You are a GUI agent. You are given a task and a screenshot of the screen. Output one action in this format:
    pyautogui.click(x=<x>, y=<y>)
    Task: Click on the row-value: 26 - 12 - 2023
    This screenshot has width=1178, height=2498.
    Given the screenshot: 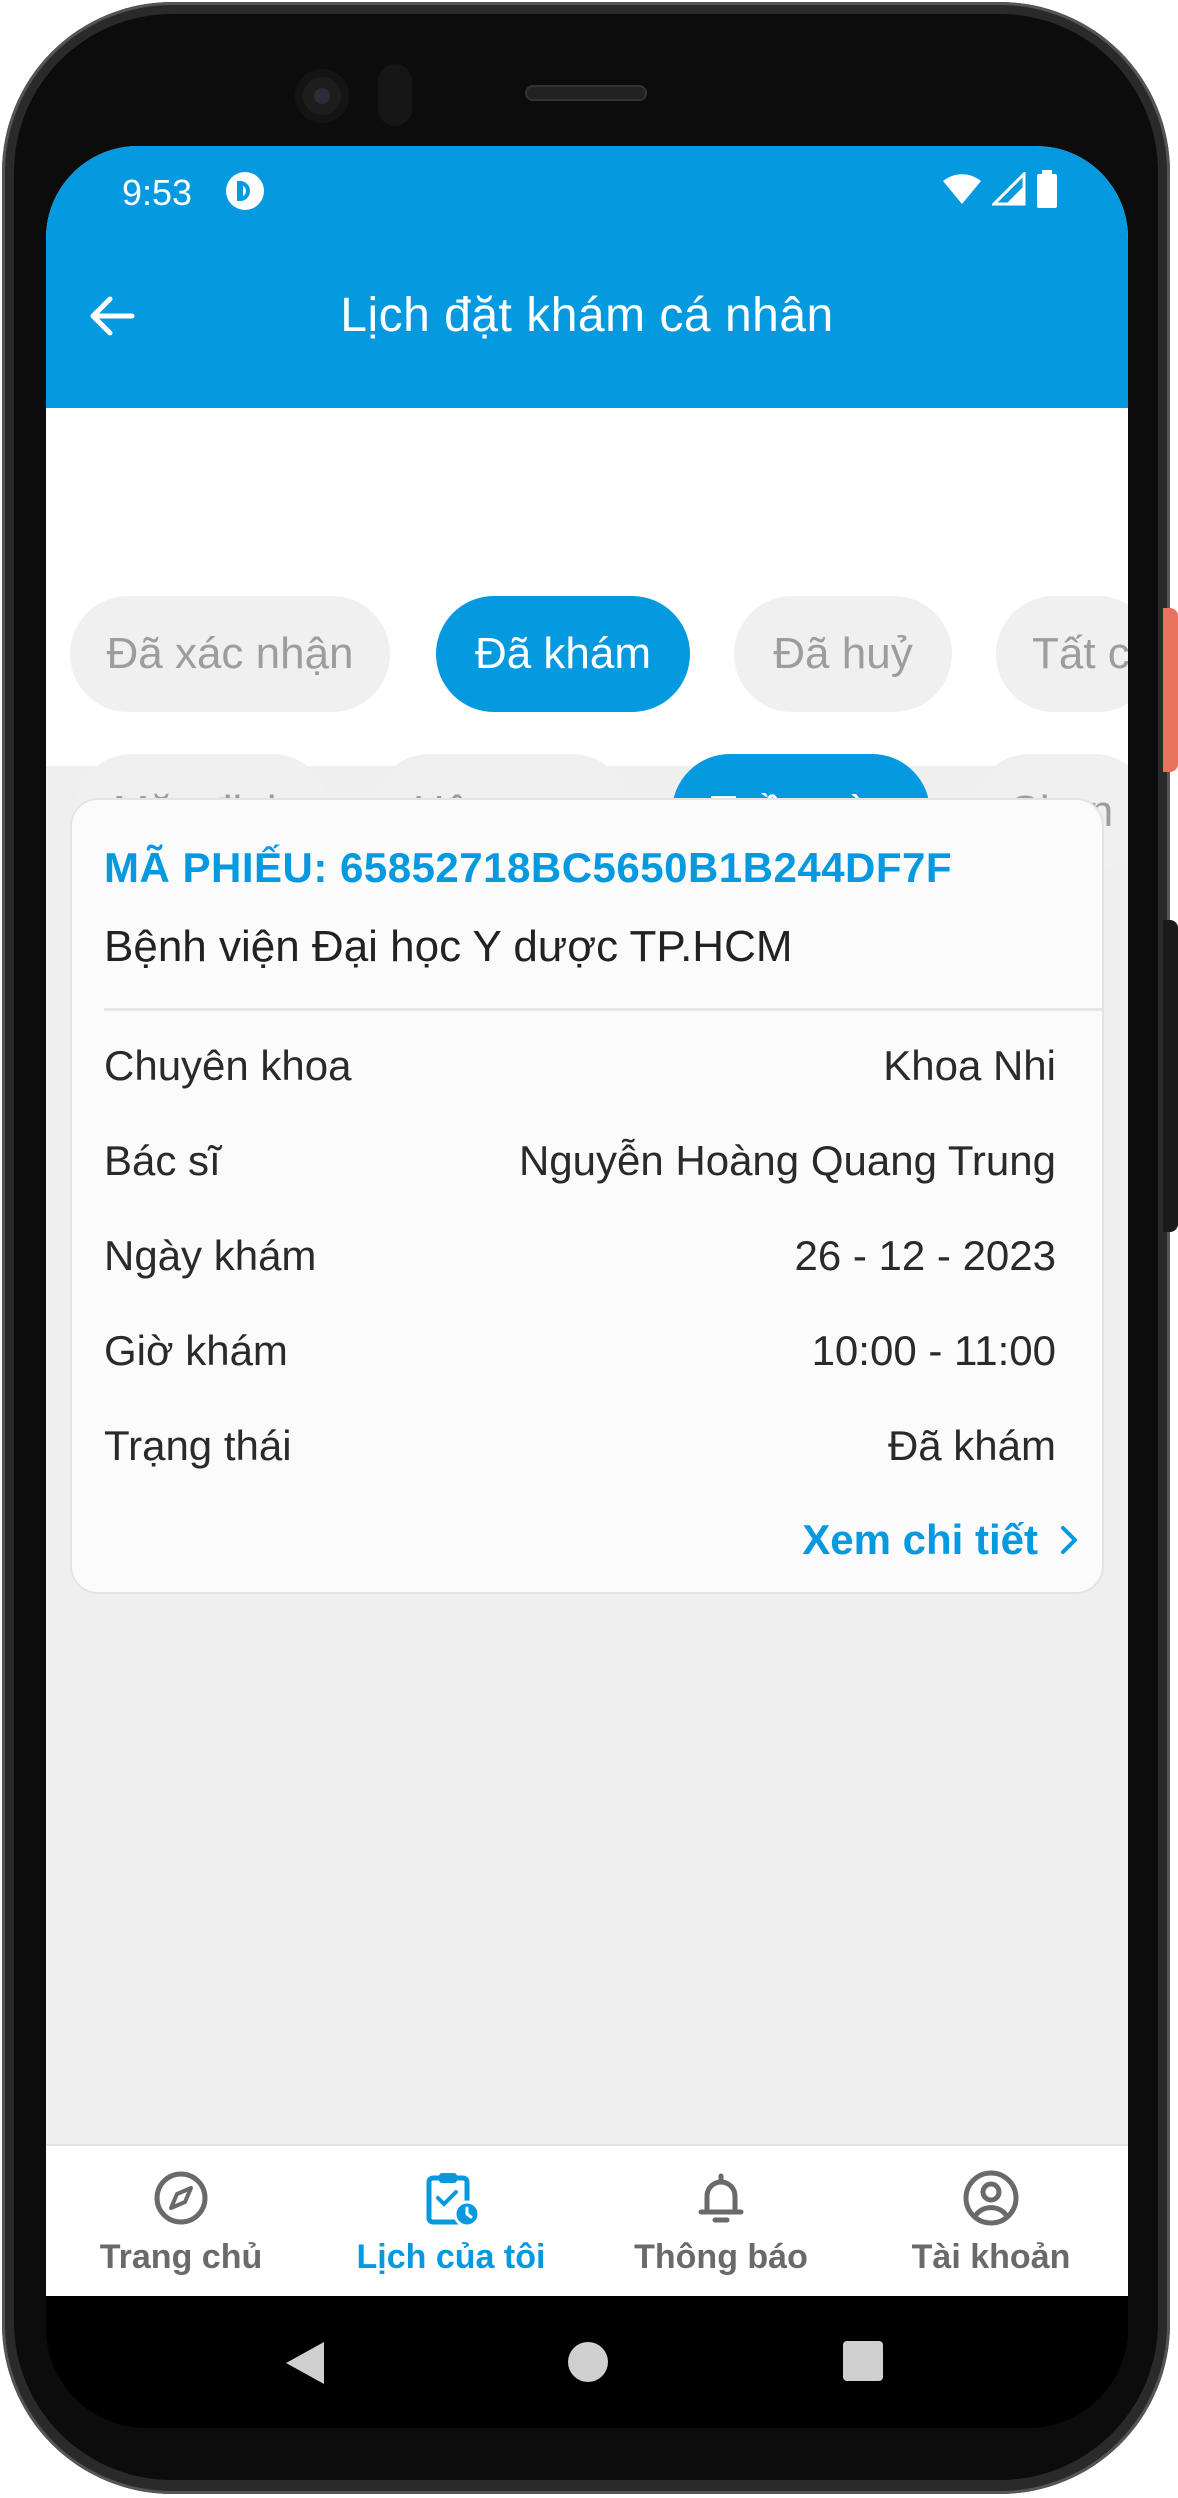 What is the action you would take?
    pyautogui.click(x=925, y=1255)
    